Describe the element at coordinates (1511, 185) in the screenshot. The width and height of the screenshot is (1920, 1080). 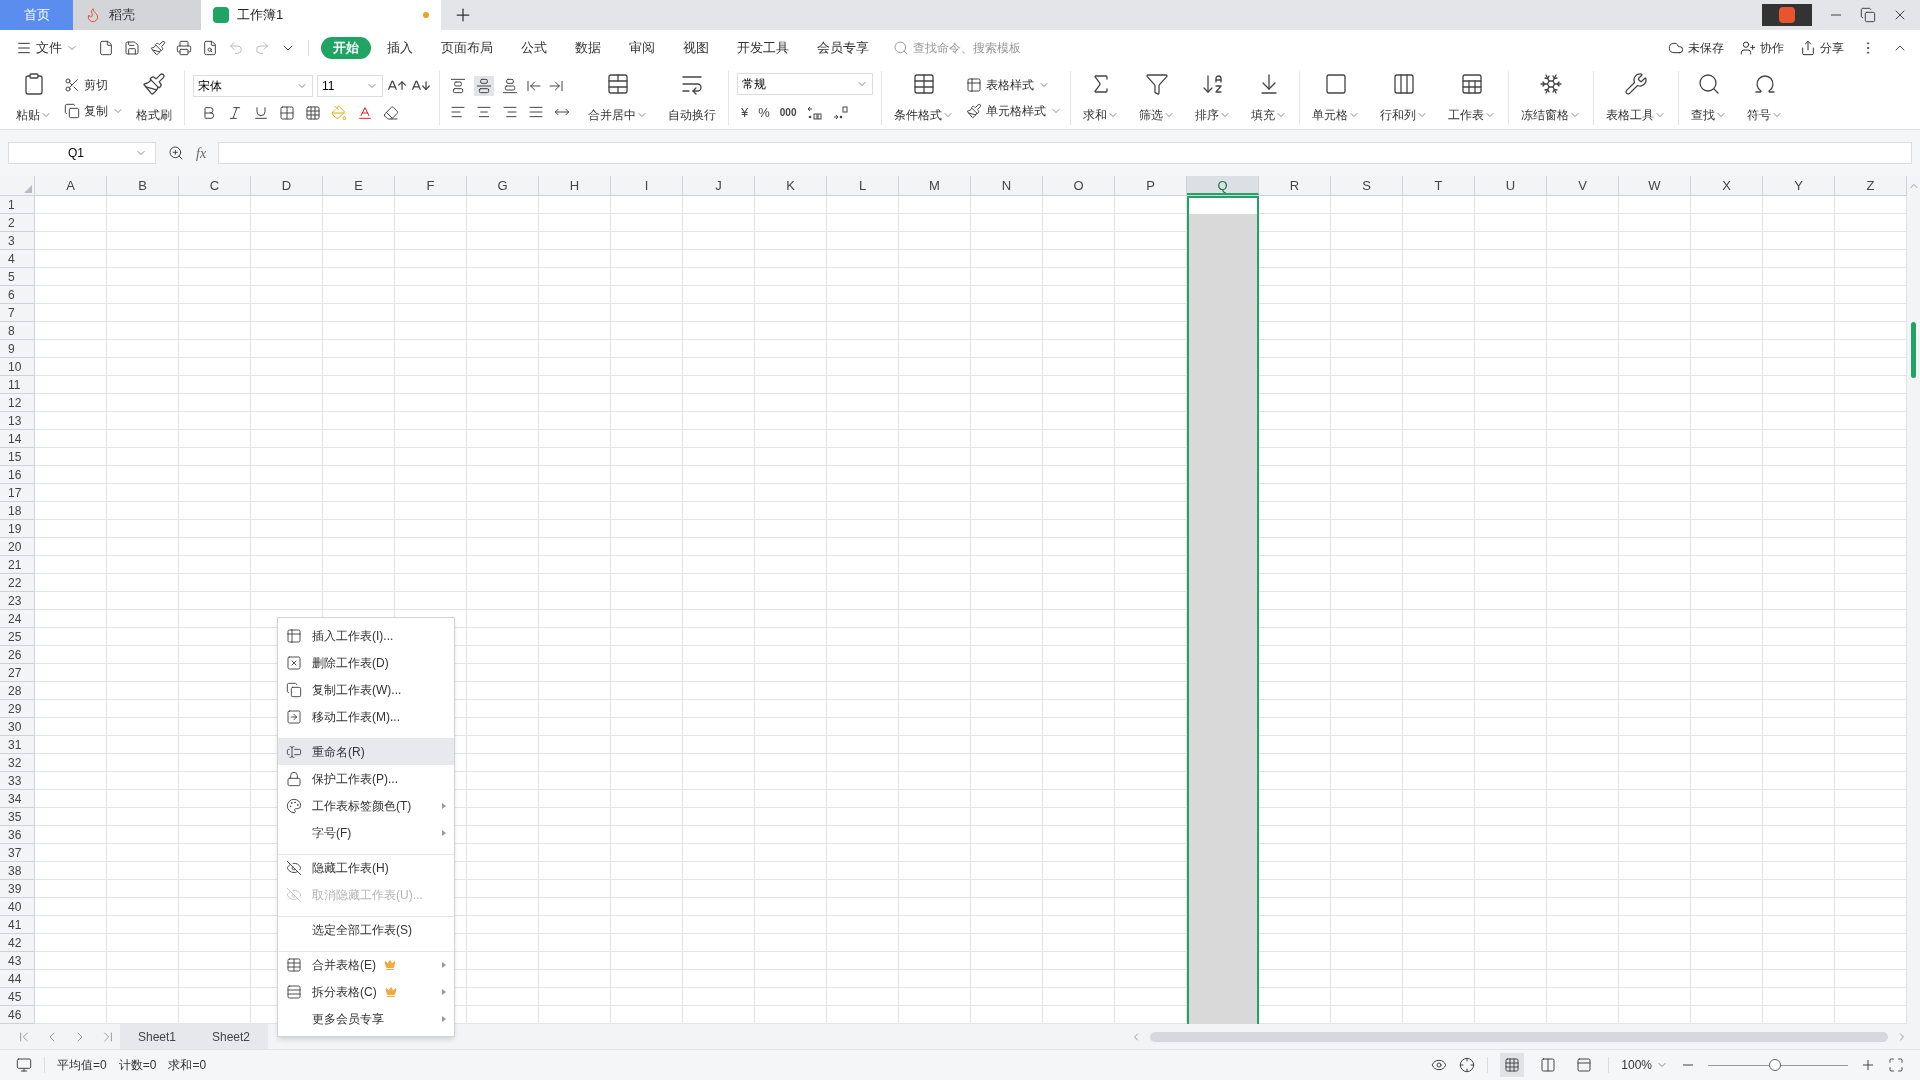
I see `column-header: U` at that location.